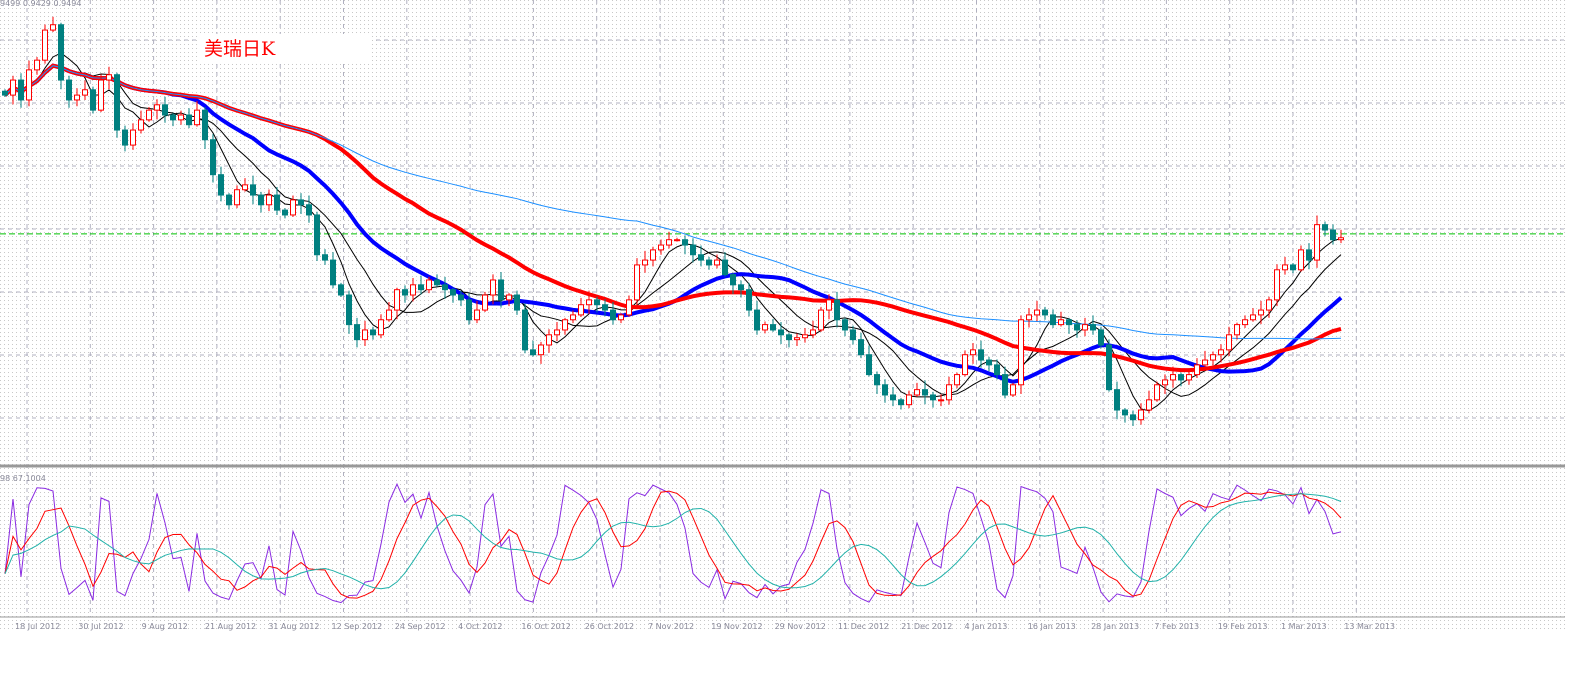 The height and width of the screenshot is (691, 1594). What do you see at coordinates (1176, 626) in the screenshot?
I see `x-tick-label: 7 Feb 2013` at bounding box center [1176, 626].